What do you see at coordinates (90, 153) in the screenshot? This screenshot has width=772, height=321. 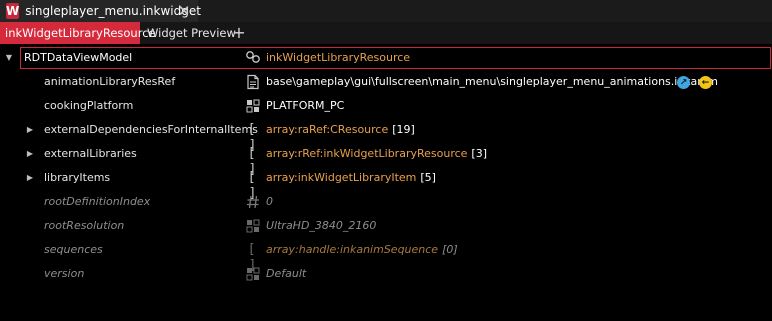 I see `property-name: externalLibraries` at bounding box center [90, 153].